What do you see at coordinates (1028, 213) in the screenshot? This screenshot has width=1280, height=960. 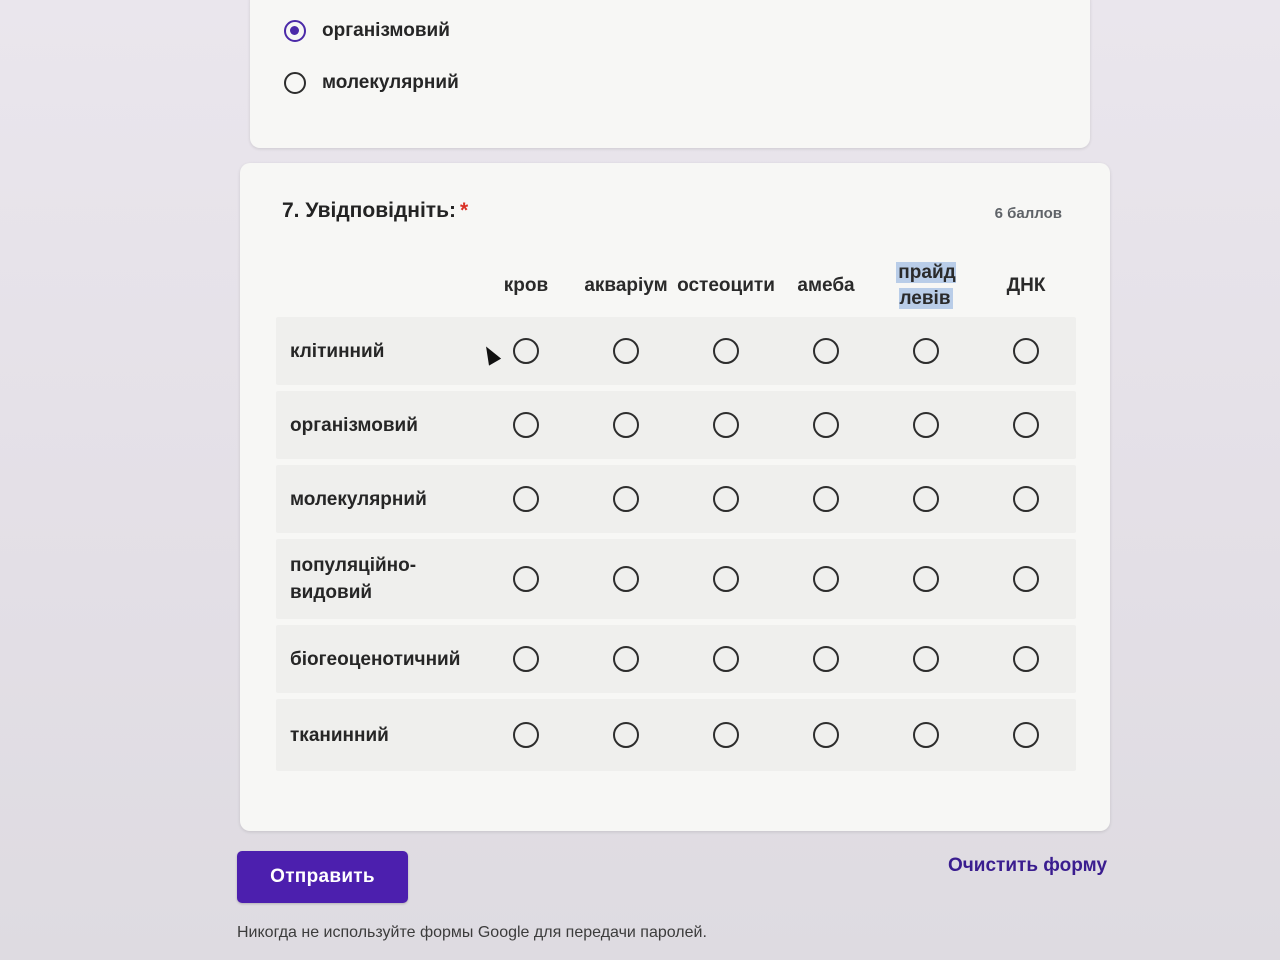 I see `points-label: 6 баллов` at bounding box center [1028, 213].